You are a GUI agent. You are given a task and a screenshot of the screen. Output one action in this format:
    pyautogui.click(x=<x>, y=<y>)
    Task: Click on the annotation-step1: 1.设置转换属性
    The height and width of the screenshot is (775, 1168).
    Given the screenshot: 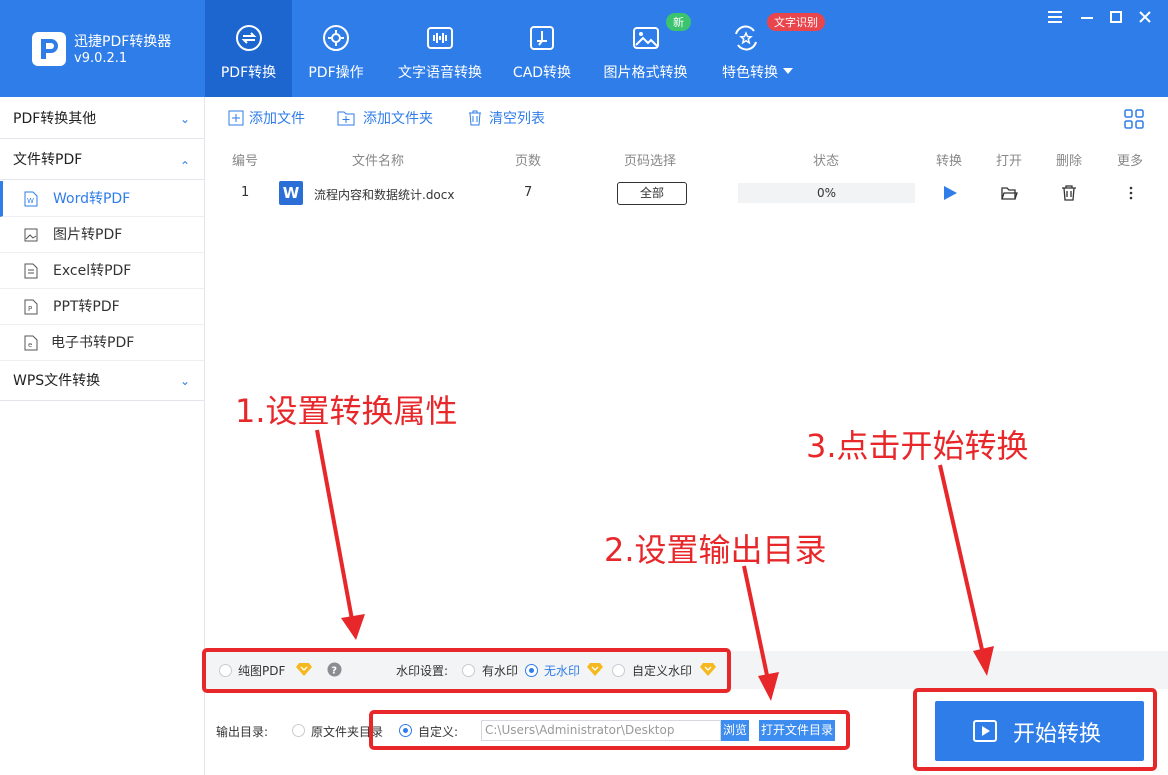 What is the action you would take?
    pyautogui.click(x=346, y=411)
    